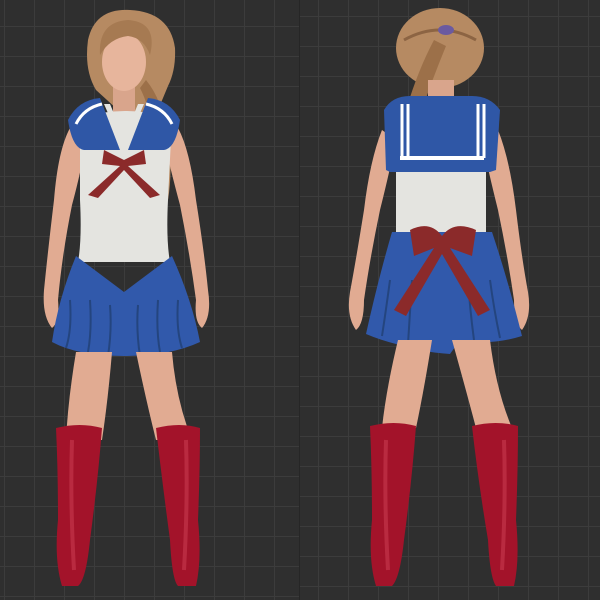 The height and width of the screenshot is (600, 600). What do you see at coordinates (446, 30) in the screenshot?
I see `back-hair-tie` at bounding box center [446, 30].